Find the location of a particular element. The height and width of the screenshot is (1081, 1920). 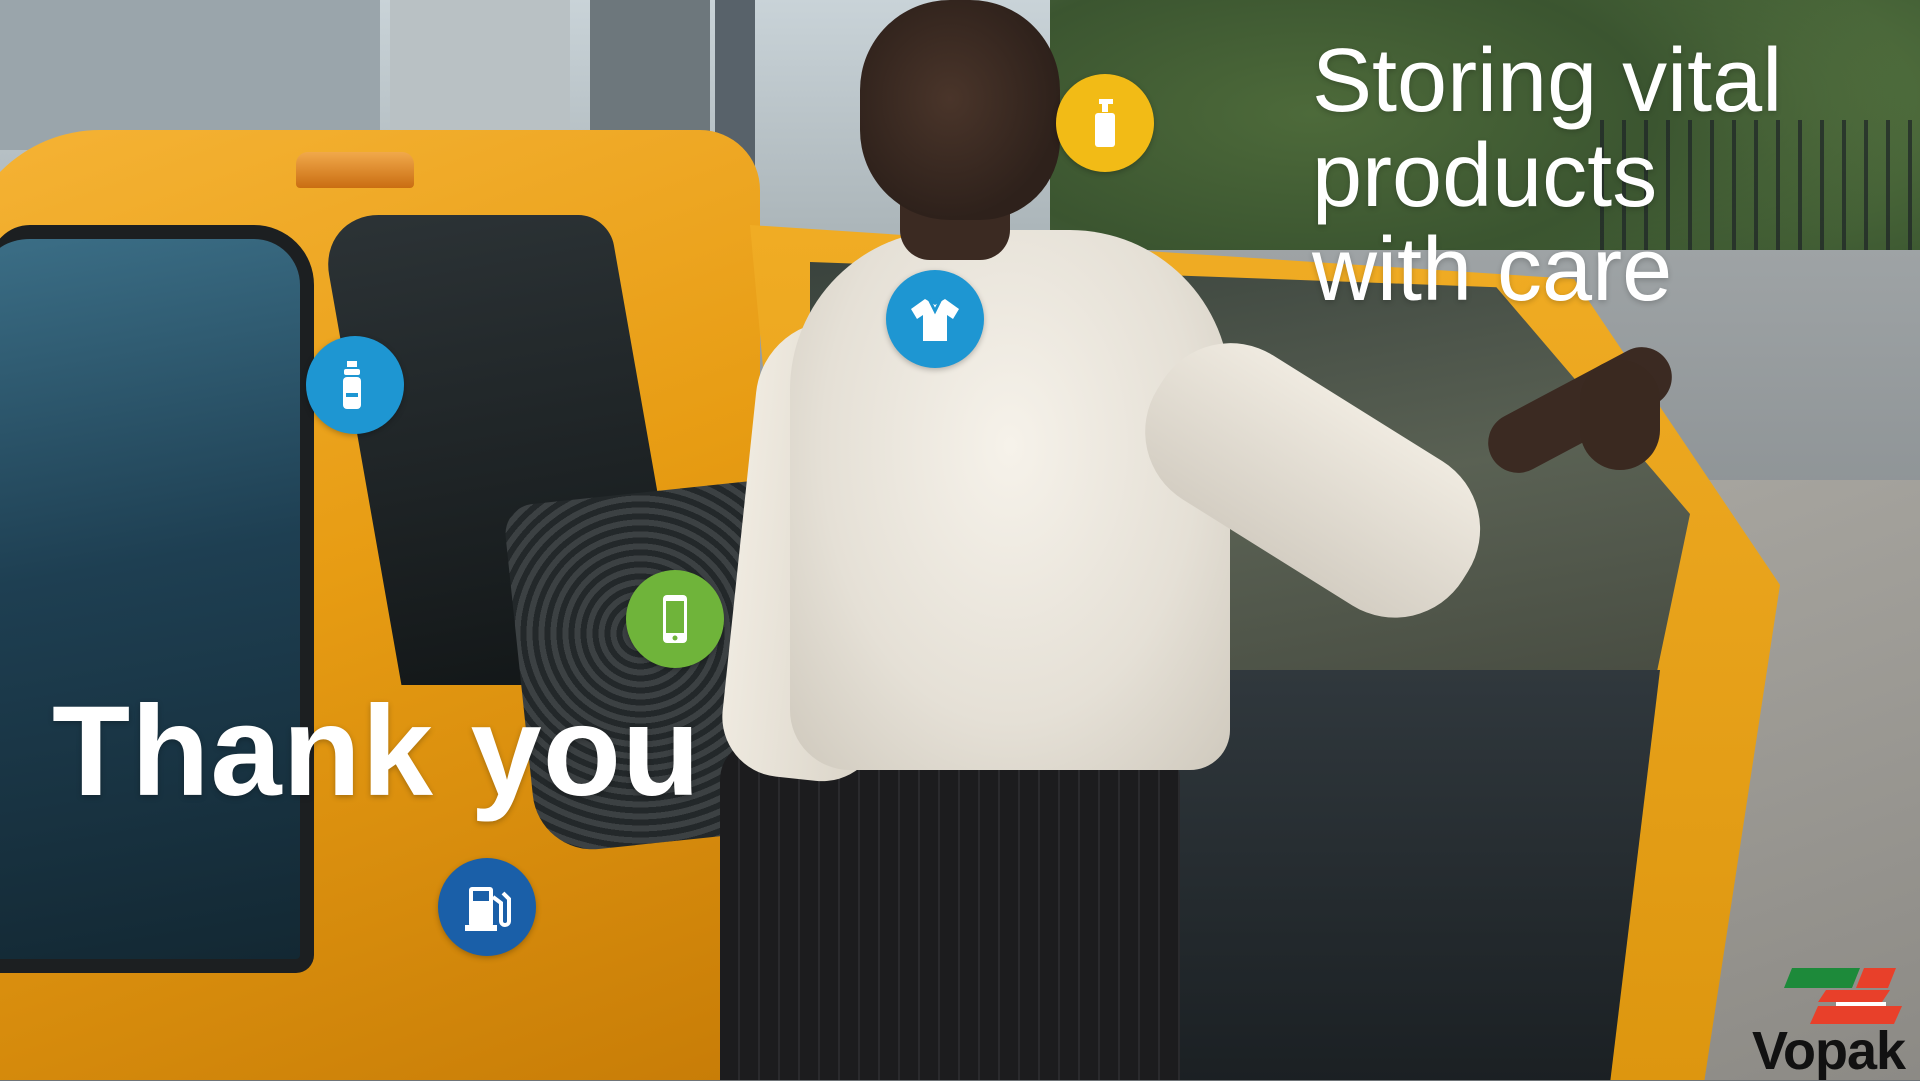

thank-you-heading: Thank you is located at coordinates (377, 751).